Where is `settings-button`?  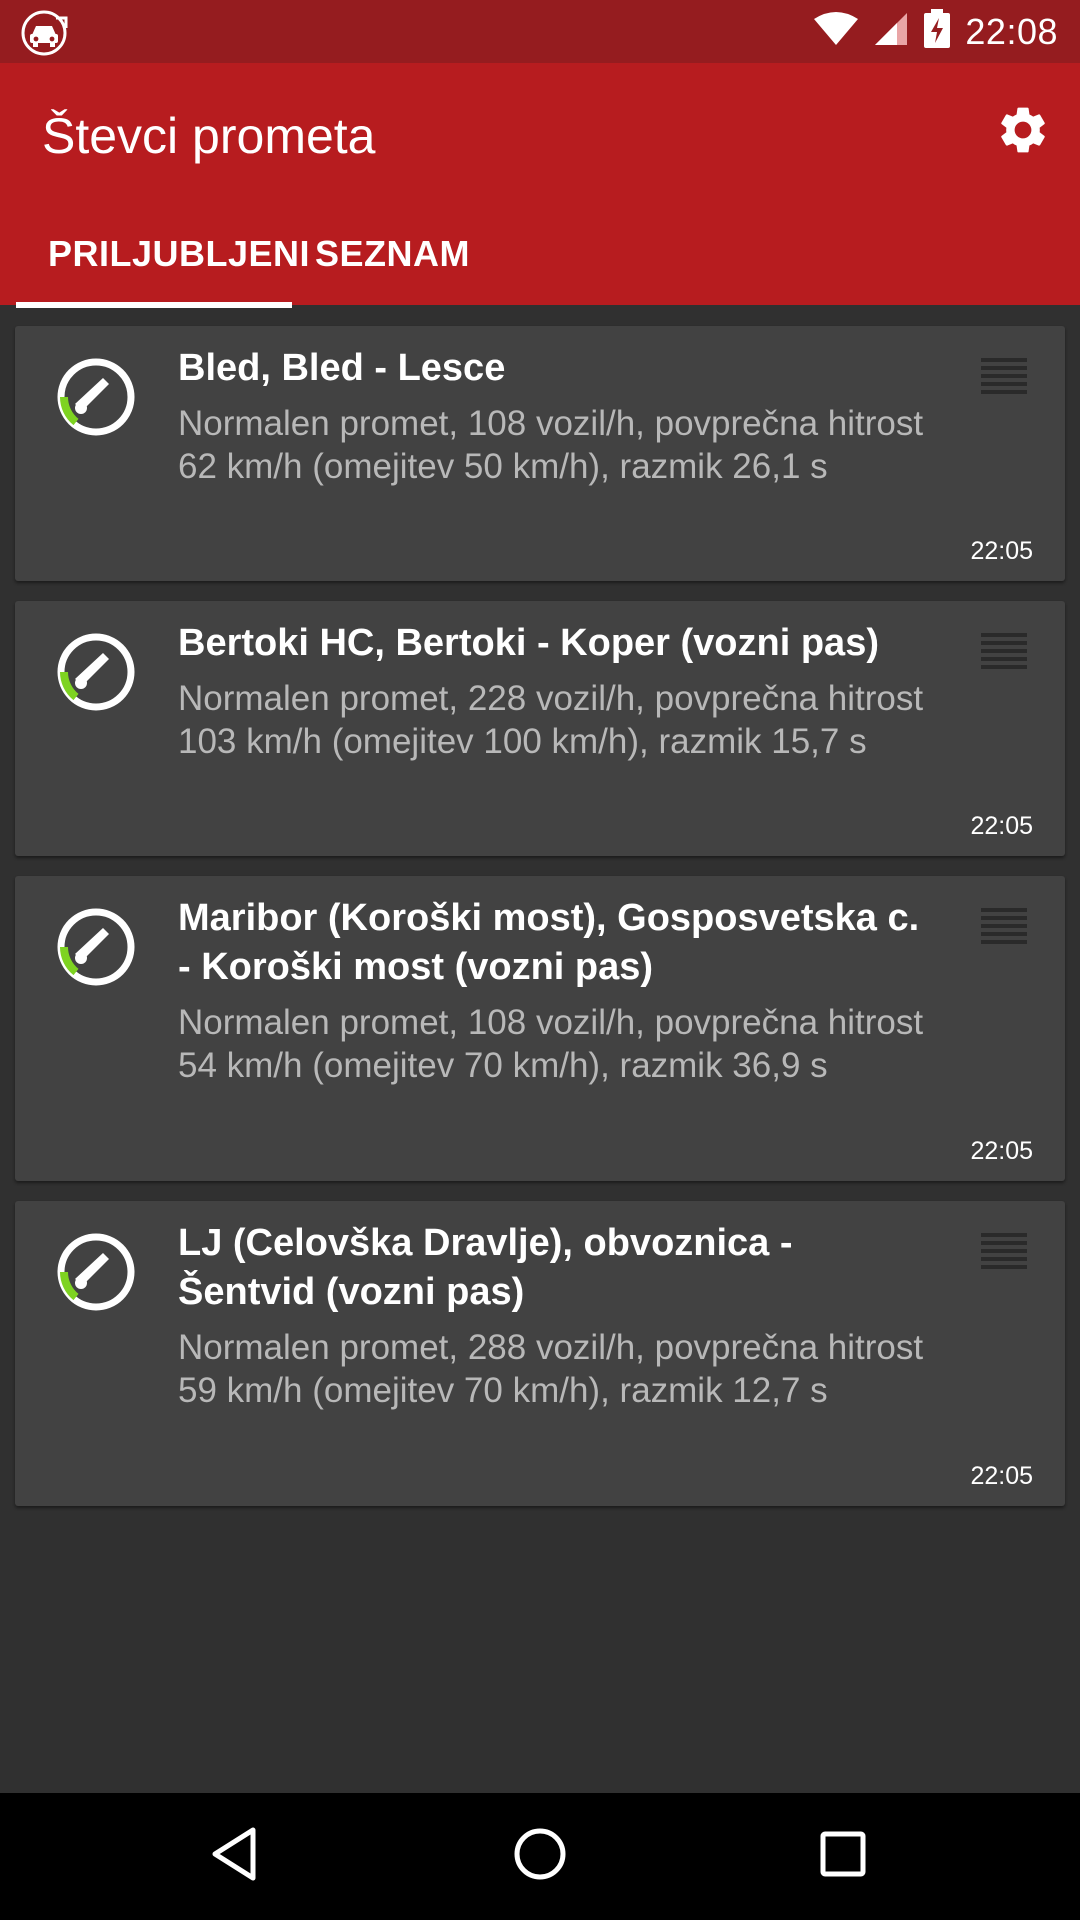
settings-button is located at coordinates (1023, 132).